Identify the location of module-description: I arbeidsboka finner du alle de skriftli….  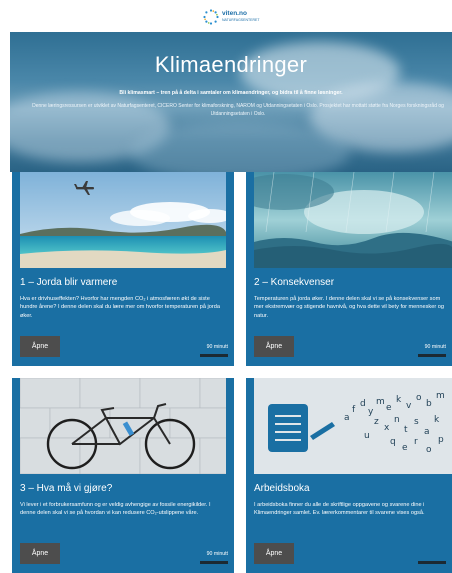
(339, 509).